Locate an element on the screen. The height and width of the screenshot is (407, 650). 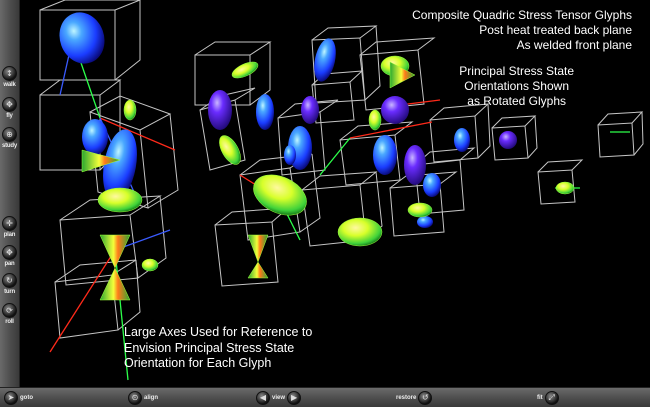
fly-button: ✥ fly is located at coordinates (9, 108).